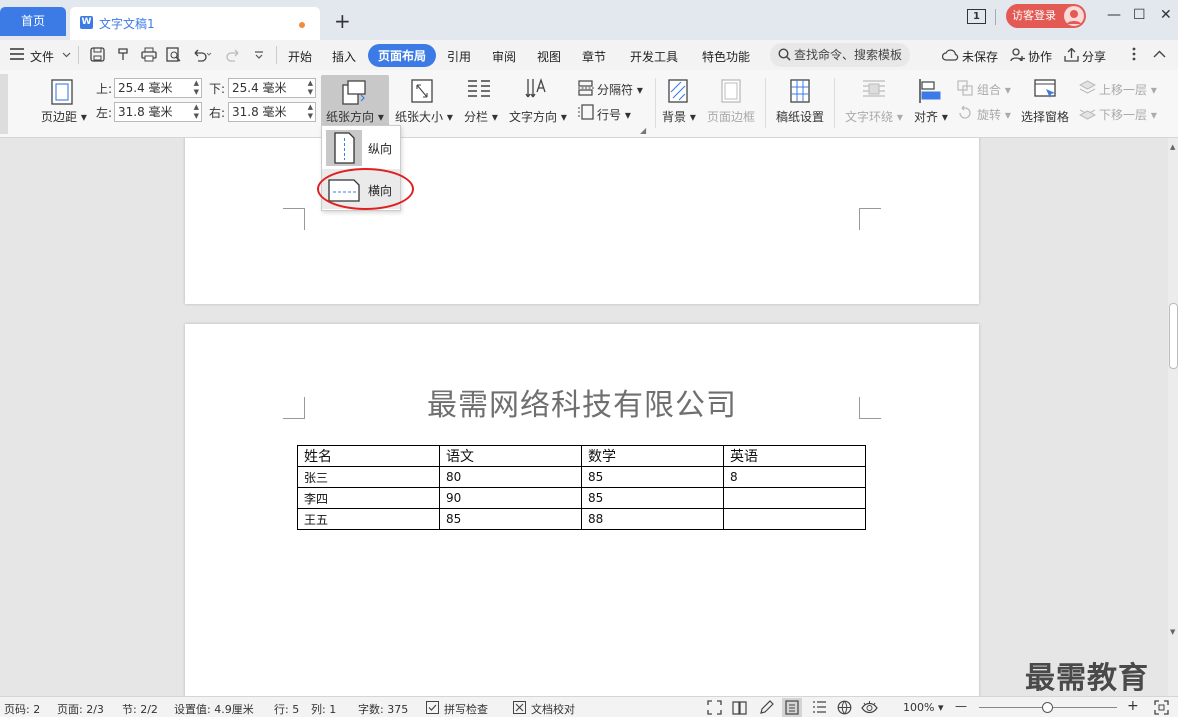  I want to click on selection-pane-icon, so click(1046, 91).